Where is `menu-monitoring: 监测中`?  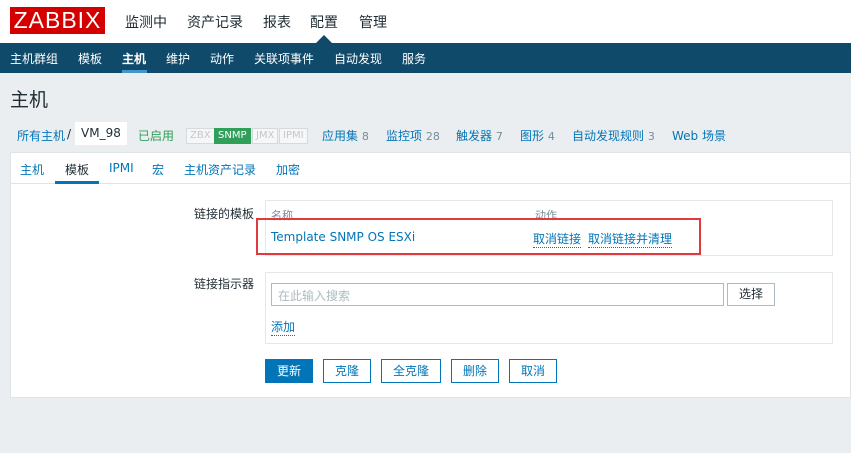 menu-monitoring: 监测中 is located at coordinates (146, 22).